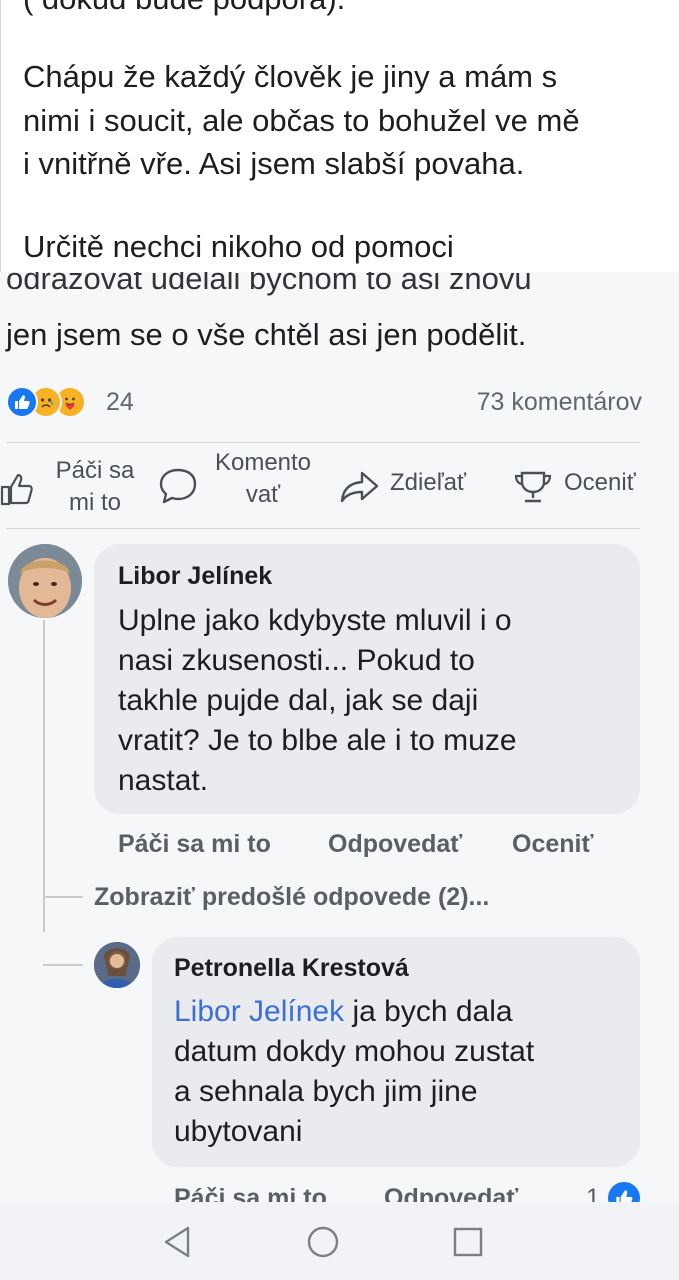 This screenshot has width=679, height=1280. Describe the element at coordinates (326, 1091) in the screenshot. I see `reply-text: a sehnala bych jim jine` at that location.